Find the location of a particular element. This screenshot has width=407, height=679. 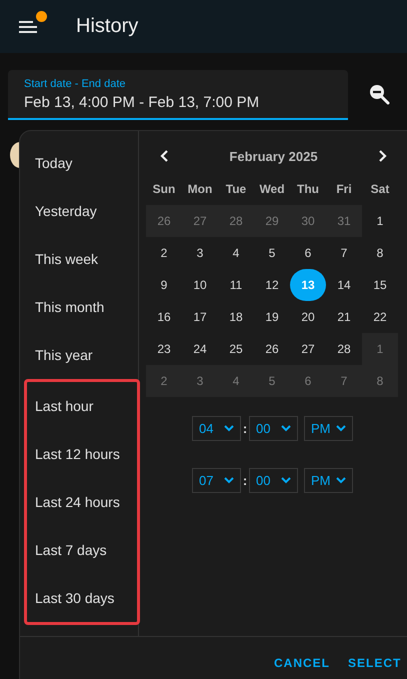

menu-icon is located at coordinates (29, 26).